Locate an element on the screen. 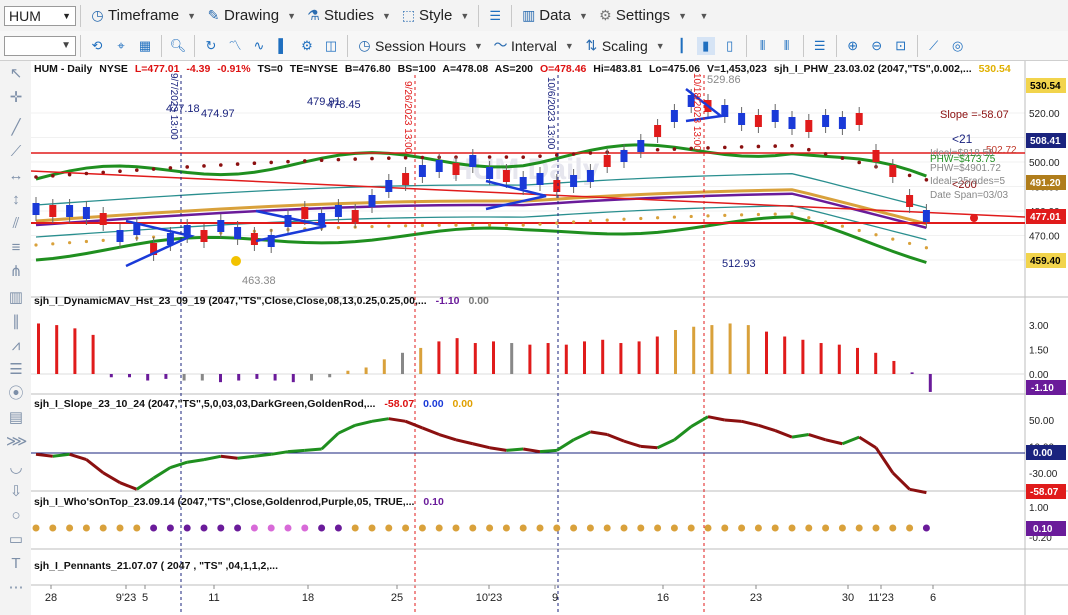 The height and width of the screenshot is (615, 1068). studies-menu: ⚗ Studies ▼ is located at coordinates (348, 16).